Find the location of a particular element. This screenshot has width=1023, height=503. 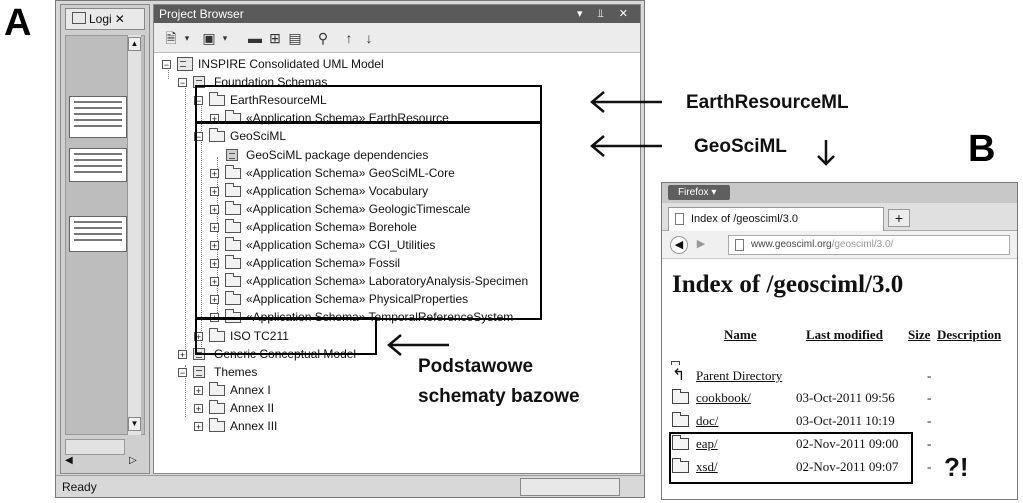

scroll-up-icon: ▲ is located at coordinates (134, 44).